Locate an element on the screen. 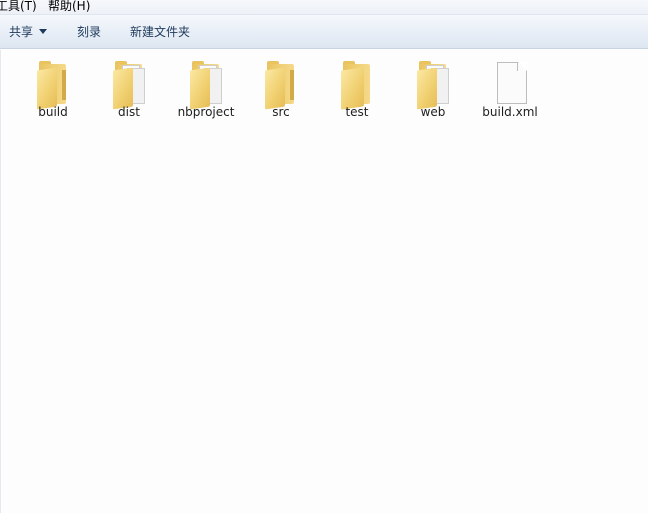  file-icon is located at coordinates (511, 84).